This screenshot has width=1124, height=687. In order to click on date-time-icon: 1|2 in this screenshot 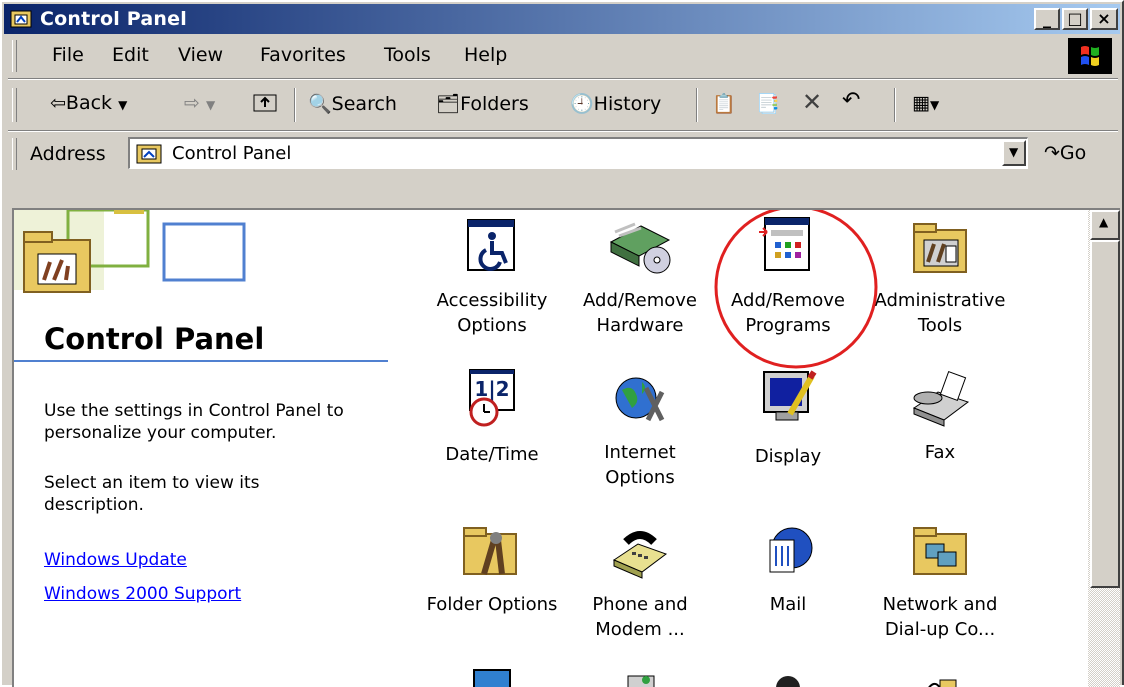, I will do `click(492, 398)`.